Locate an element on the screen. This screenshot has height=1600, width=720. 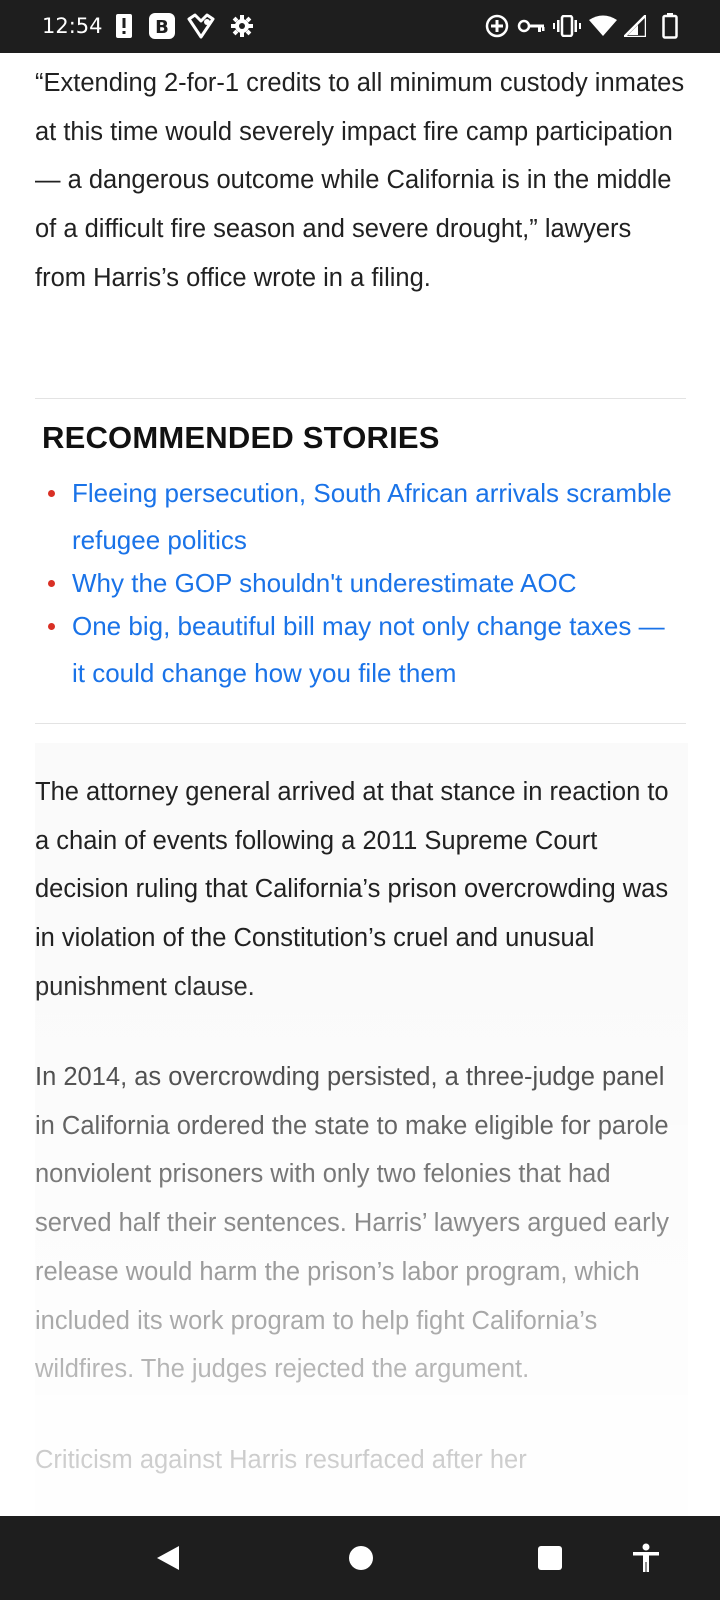
recommended-link: Why the GOP shouldn't underestimate AOC is located at coordinates (324, 583).